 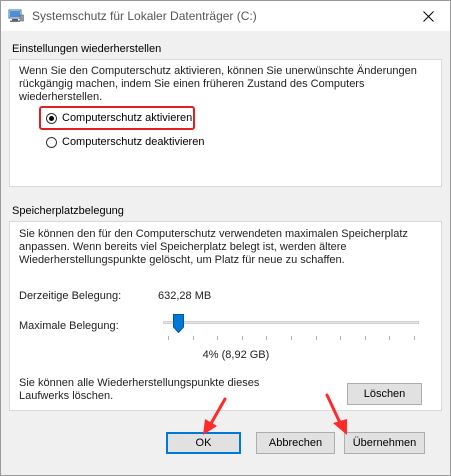 What do you see at coordinates (68, 211) in the screenshot?
I see `storage-heading: Speicherplatzbelegung` at bounding box center [68, 211].